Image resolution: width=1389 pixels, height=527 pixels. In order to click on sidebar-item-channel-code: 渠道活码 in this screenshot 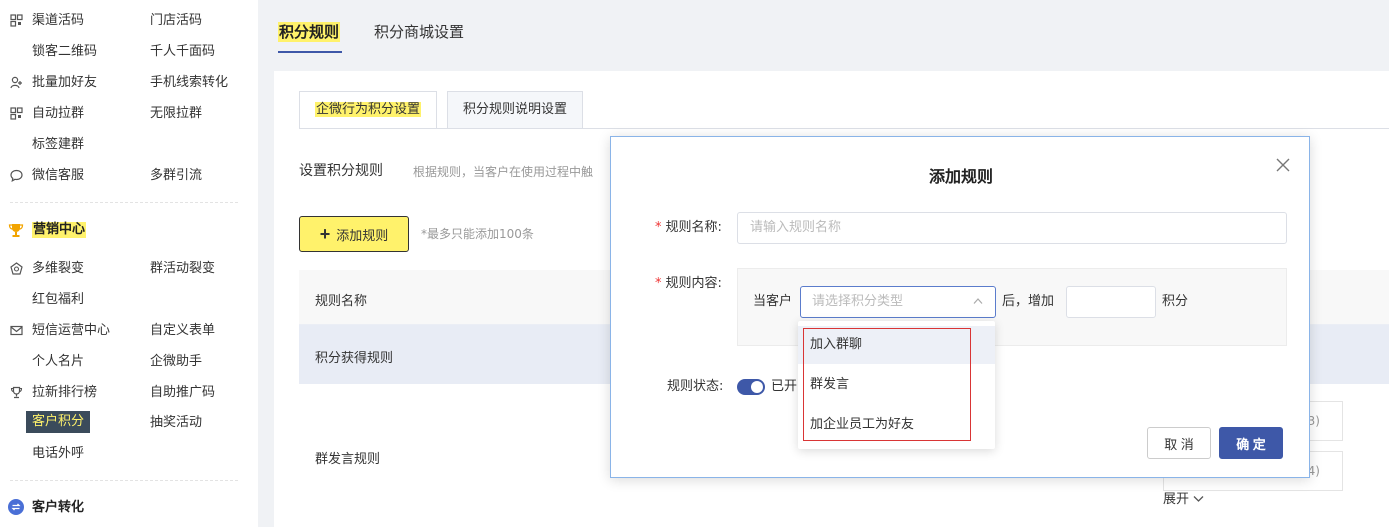, I will do `click(58, 21)`.